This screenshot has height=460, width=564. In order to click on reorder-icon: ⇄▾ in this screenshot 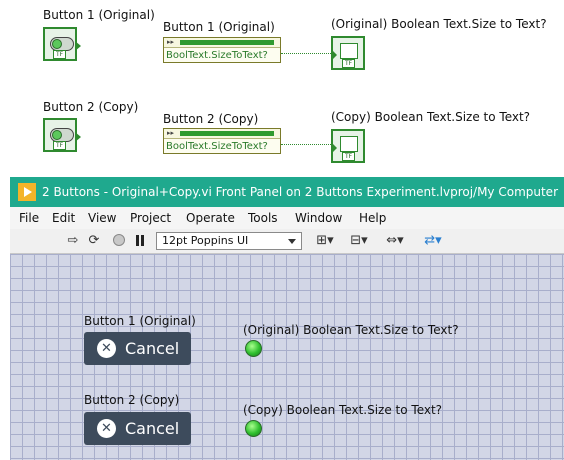, I will do `click(433, 241)`.